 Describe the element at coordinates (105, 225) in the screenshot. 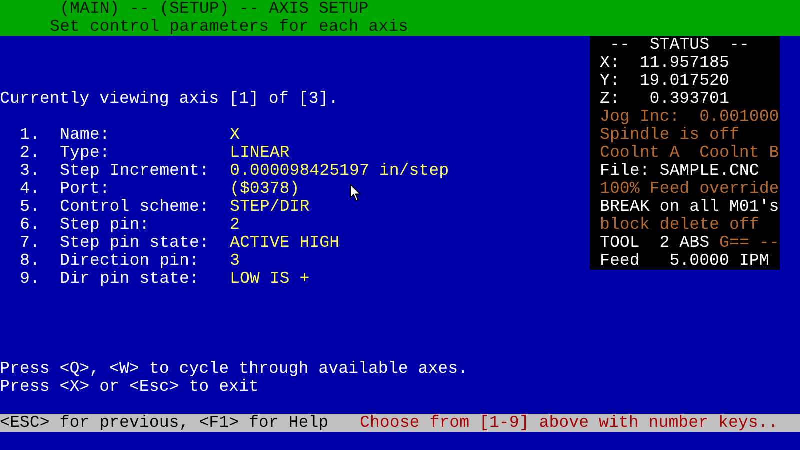

I see `setting-label: Step pin:` at that location.